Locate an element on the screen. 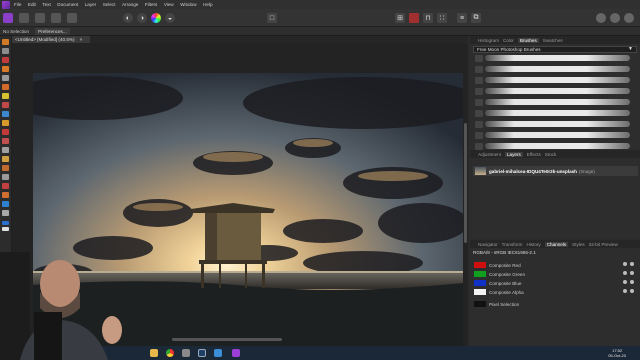 The image size is (640, 360). tab-navigator: Navigator is located at coordinates (488, 244).